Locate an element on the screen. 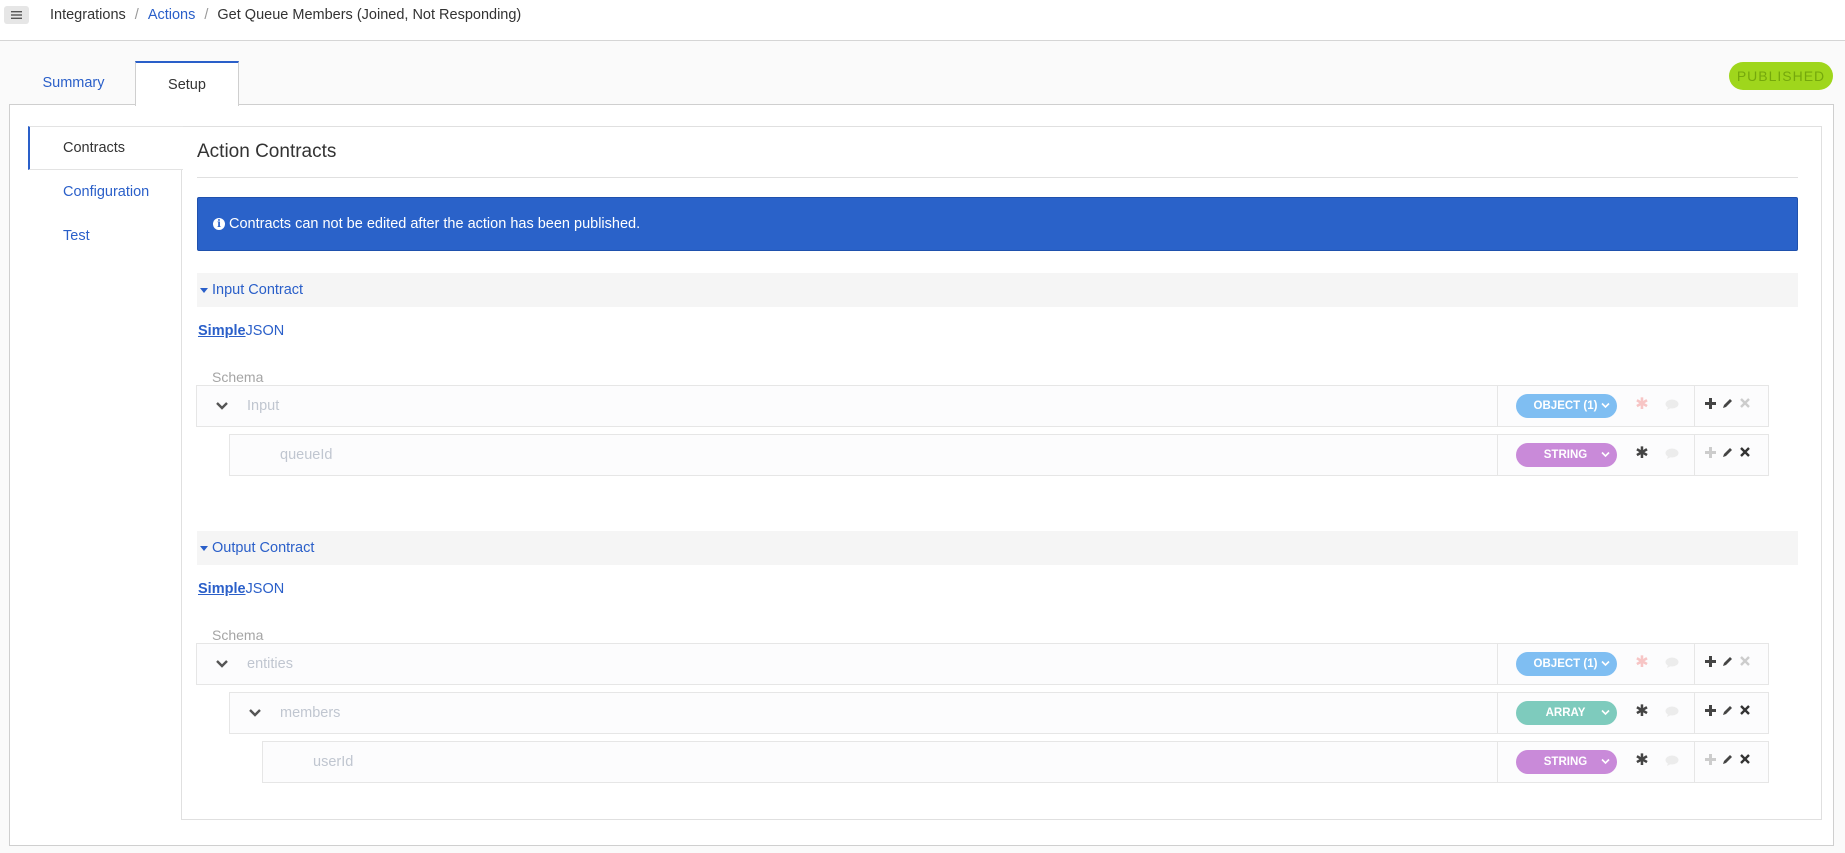 This screenshot has width=1845, height=853. info-icon: i is located at coordinates (219, 224).